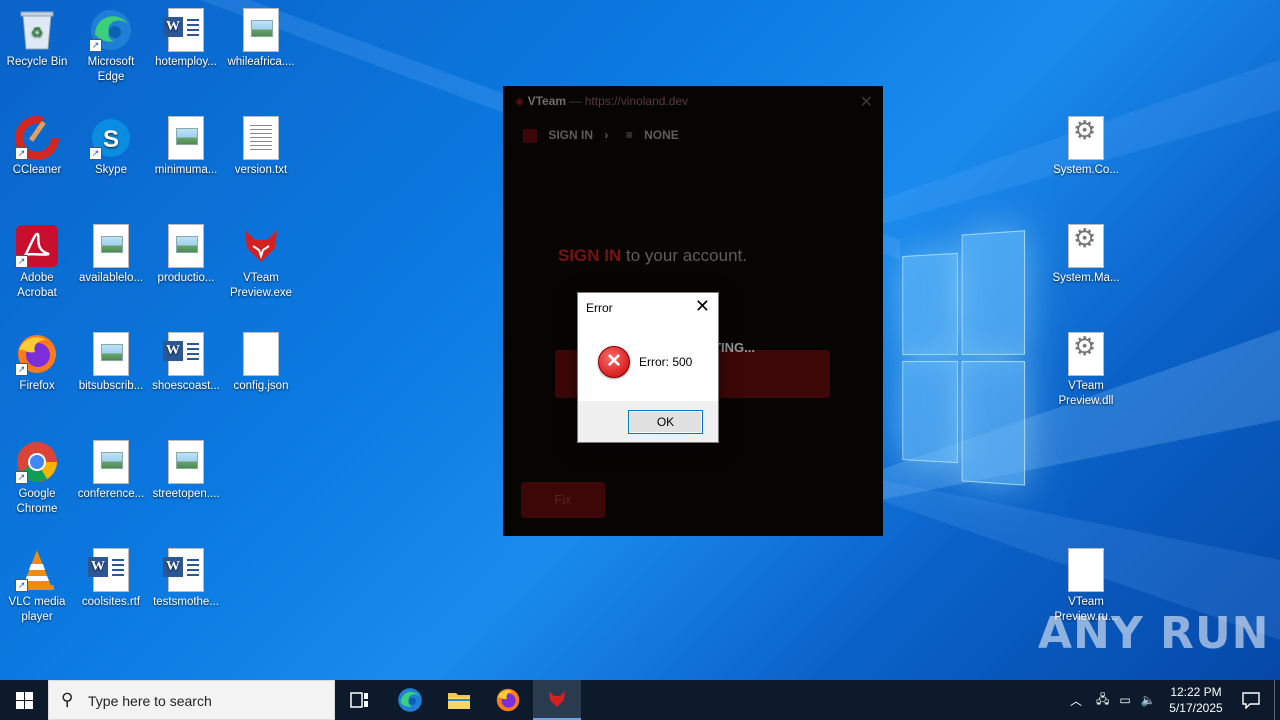 The image size is (1280, 720). I want to click on desktop-icon-vteam-exe: VTeam Preview.exe, so click(261, 262).